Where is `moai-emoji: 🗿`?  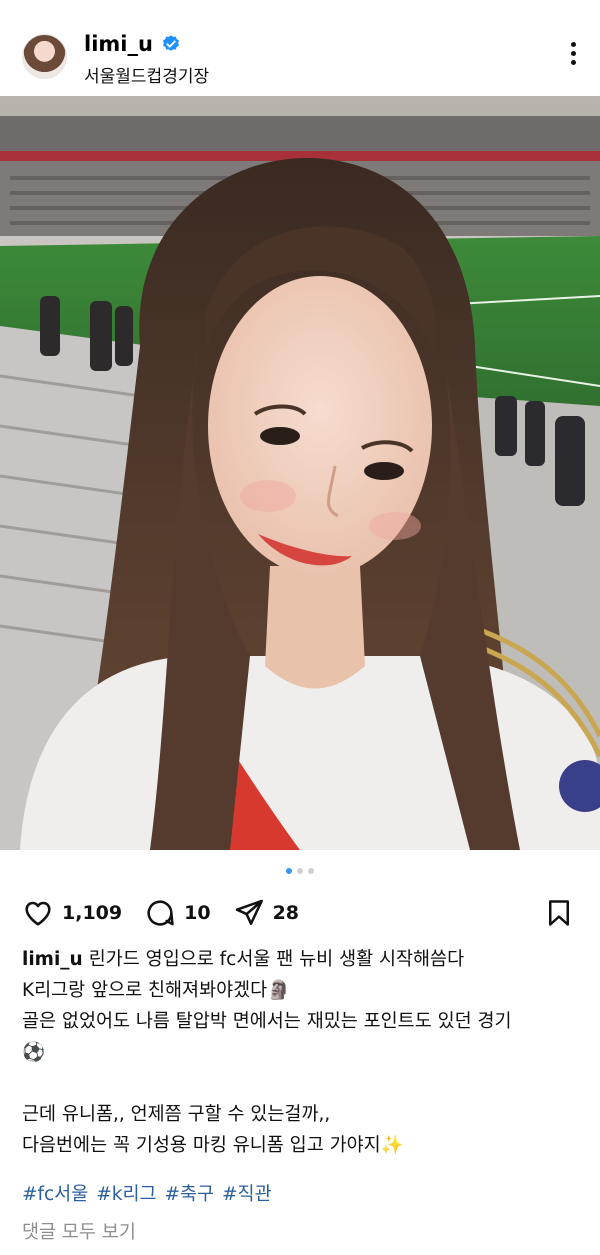
moai-emoji: 🗿 is located at coordinates (279, 990).